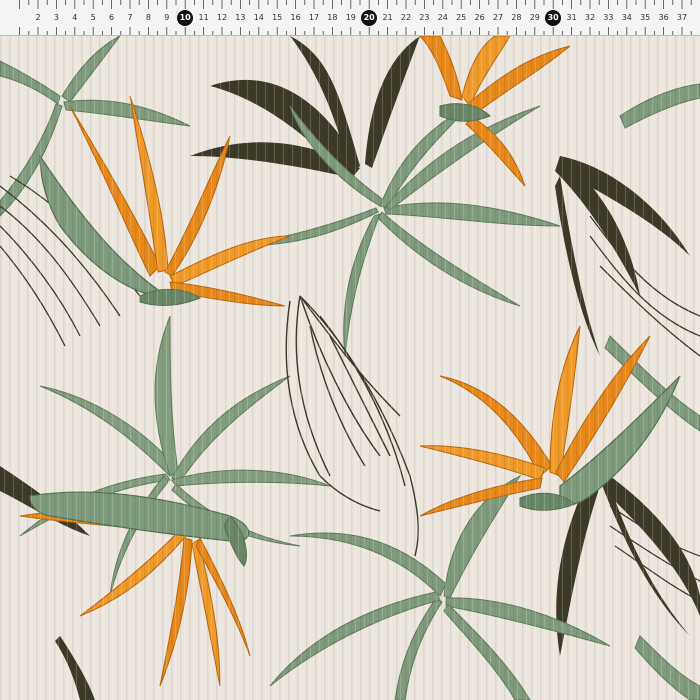 The width and height of the screenshot is (700, 700). What do you see at coordinates (461, 17) in the screenshot?
I see `ruler-label-25: 25` at bounding box center [461, 17].